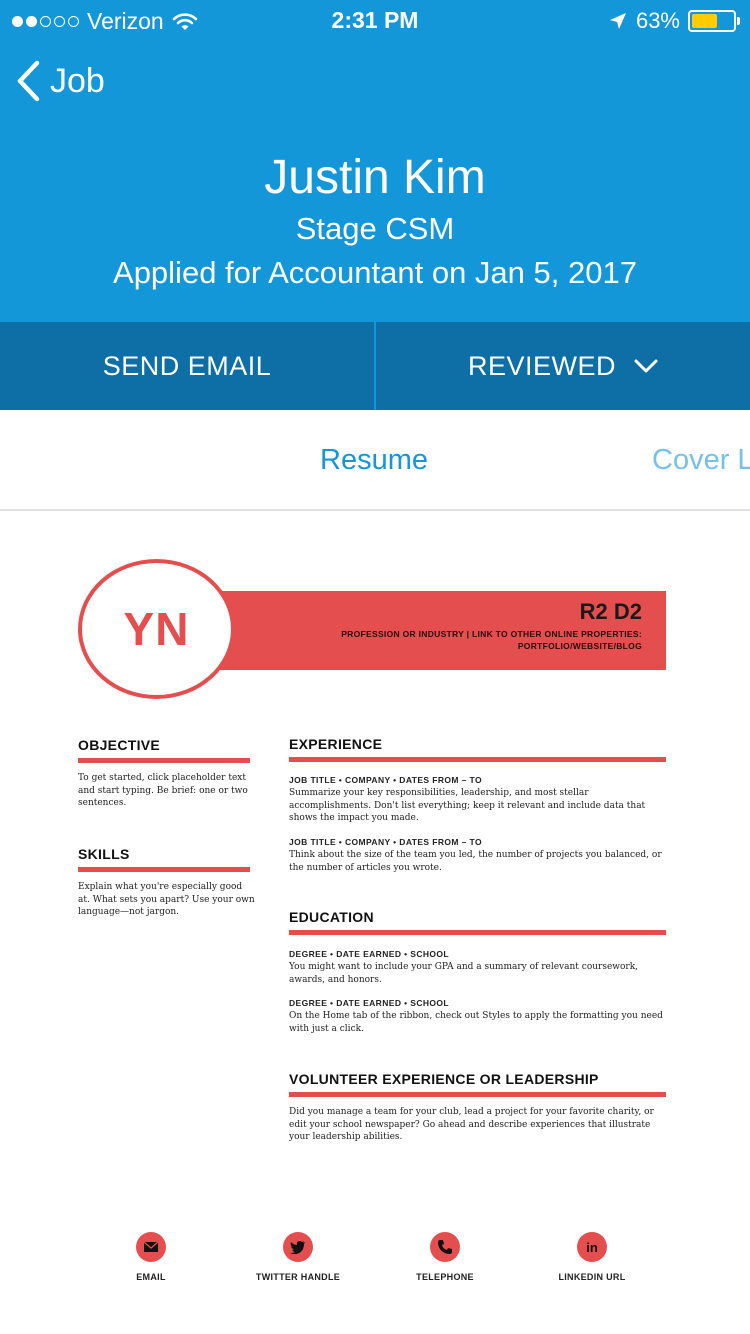  What do you see at coordinates (164, 760) in the screenshot?
I see `objective-rule` at bounding box center [164, 760].